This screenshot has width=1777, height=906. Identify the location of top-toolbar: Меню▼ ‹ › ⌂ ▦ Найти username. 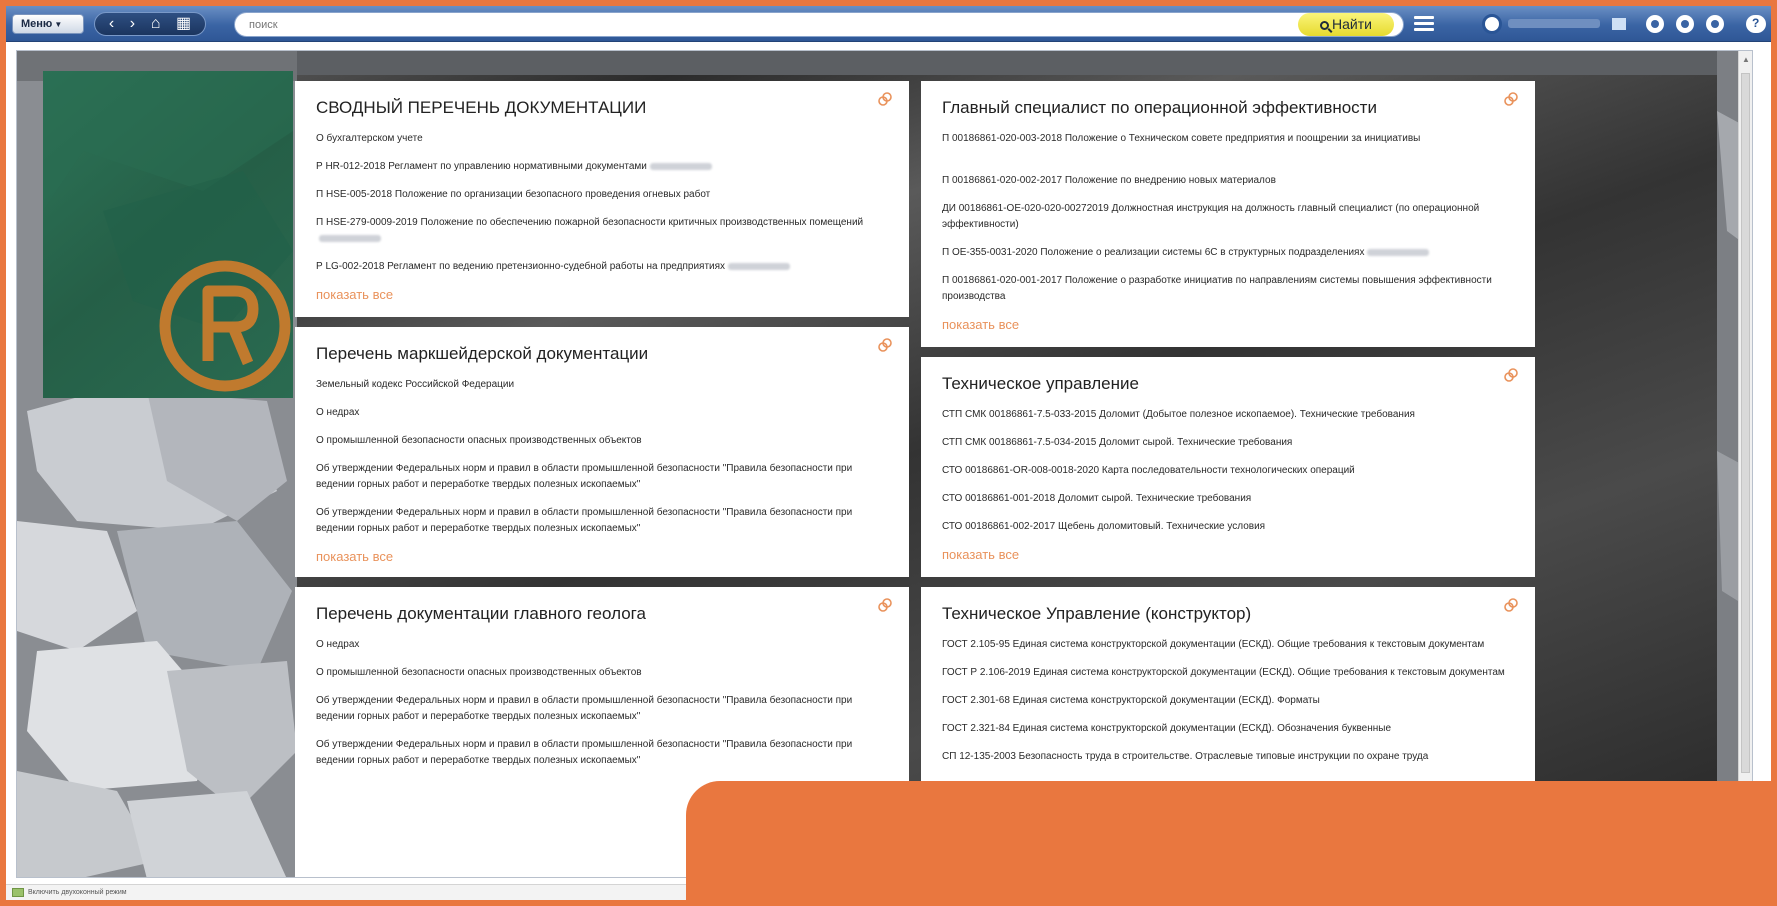
(888, 24).